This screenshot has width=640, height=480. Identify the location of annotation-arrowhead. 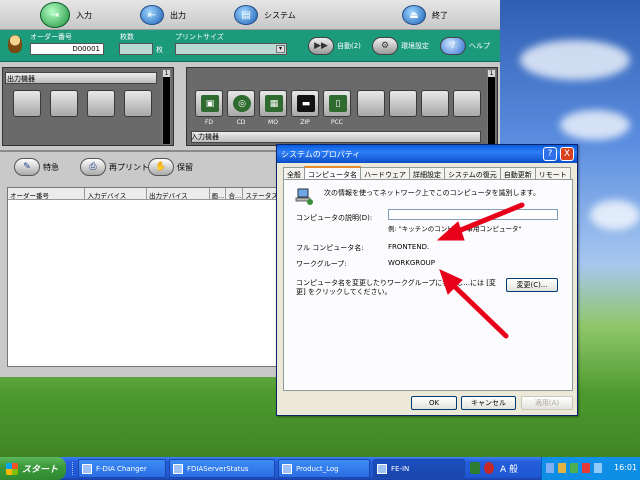
(450, 231).